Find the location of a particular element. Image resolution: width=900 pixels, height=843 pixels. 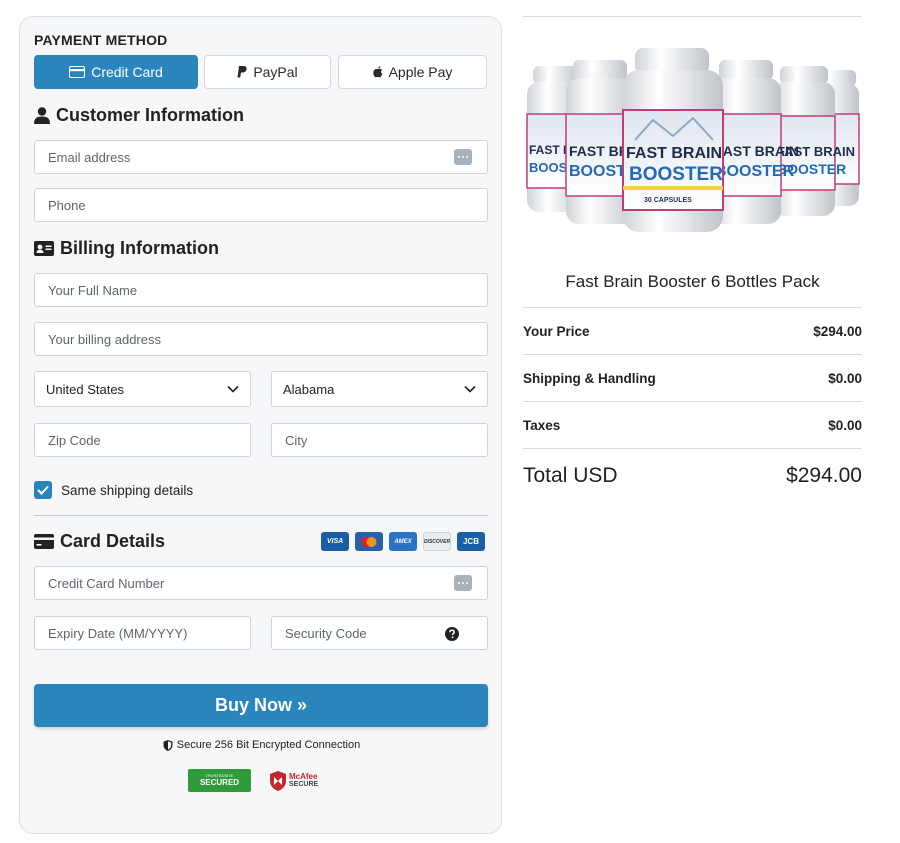

taxes-label: Taxes is located at coordinates (542, 425).